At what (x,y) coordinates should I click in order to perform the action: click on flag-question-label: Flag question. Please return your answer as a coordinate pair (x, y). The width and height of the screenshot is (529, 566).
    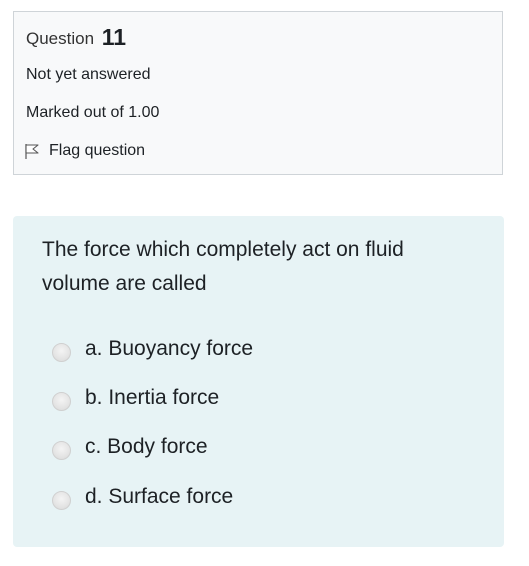
    Looking at the image, I should click on (97, 150).